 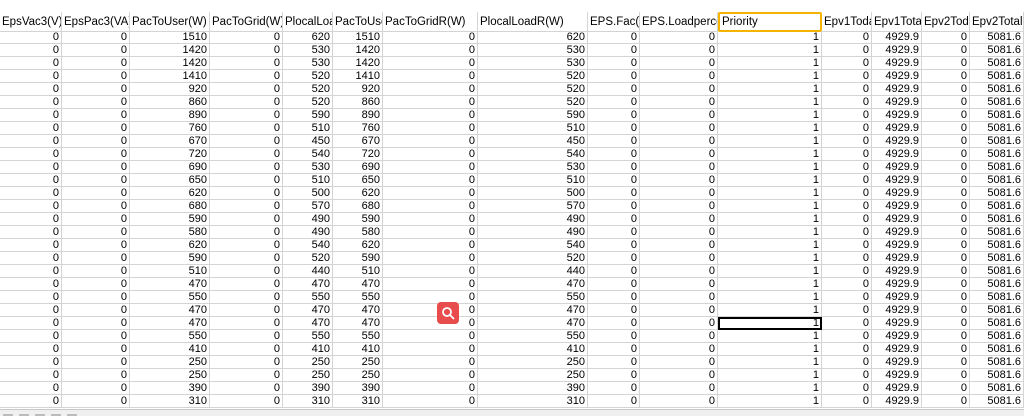 I want to click on column-header: PlocalLoad, so click(x=308, y=22).